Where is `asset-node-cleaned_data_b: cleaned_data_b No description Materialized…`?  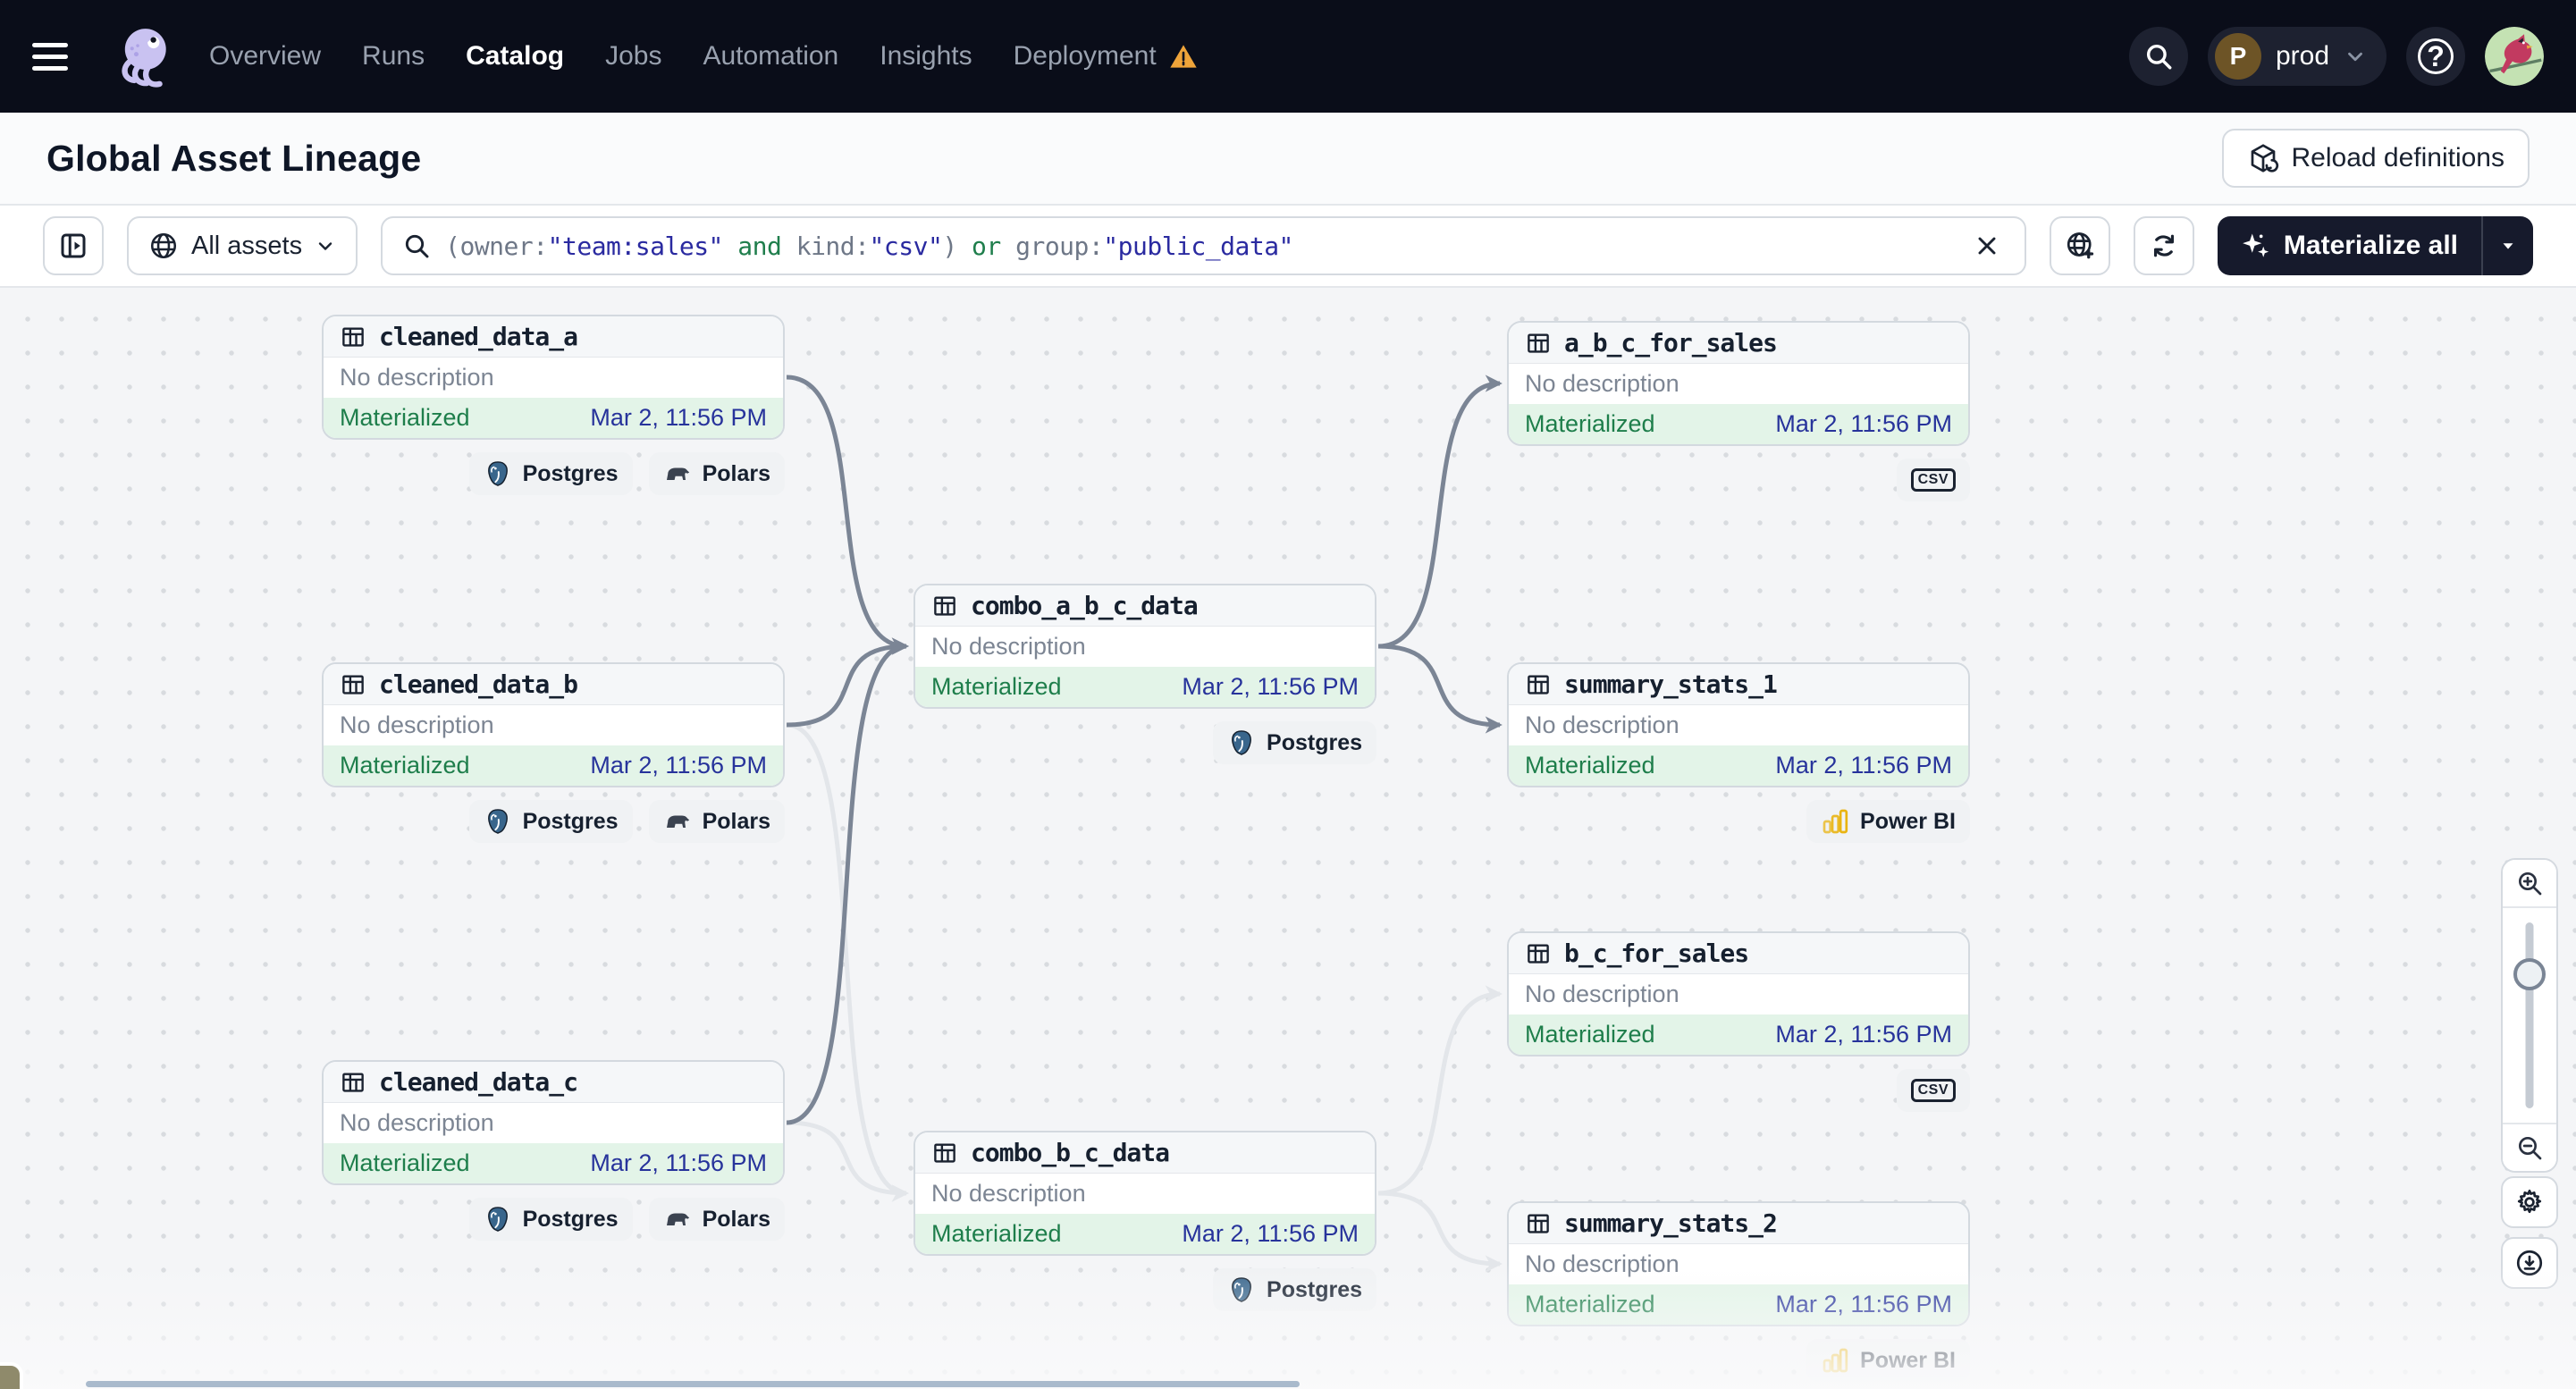
asset-node-cleaned_data_b: cleaned_data_b No description Materialized… is located at coordinates (554, 724).